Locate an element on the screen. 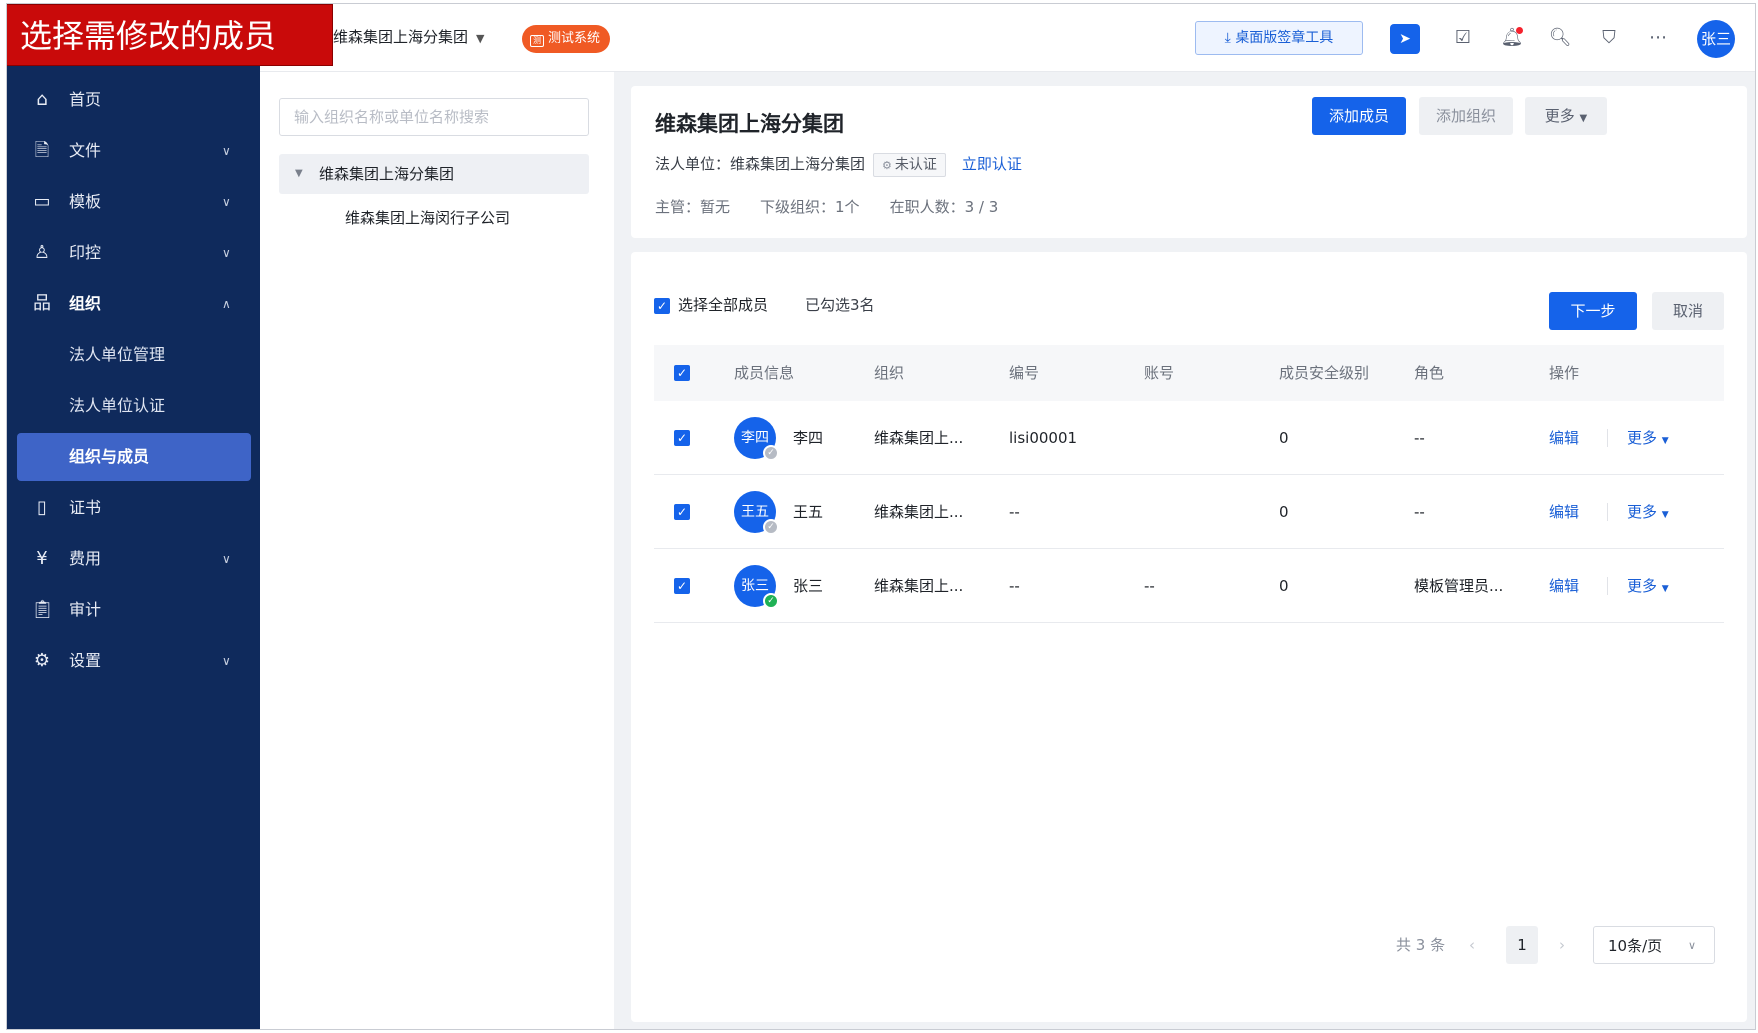 Image resolution: width=1758 pixels, height=1033 pixels. desktop-tool-button: ⤓ 桌面版签章工具 is located at coordinates (1279, 38).